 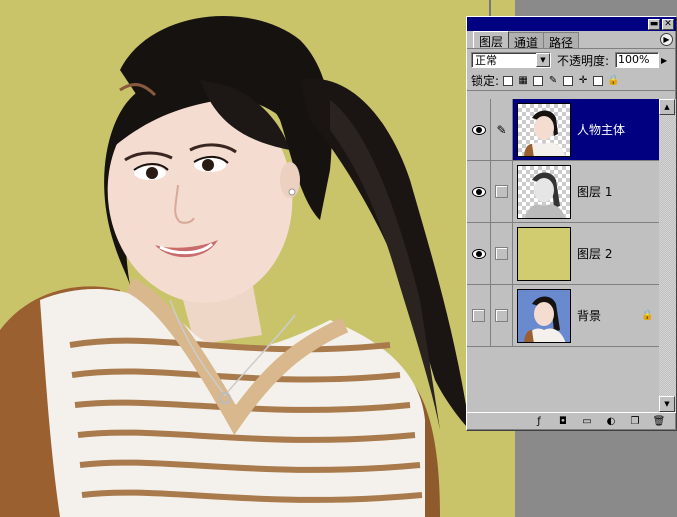 I want to click on layer-row-layer1: 图层 1, so click(x=563, y=192).